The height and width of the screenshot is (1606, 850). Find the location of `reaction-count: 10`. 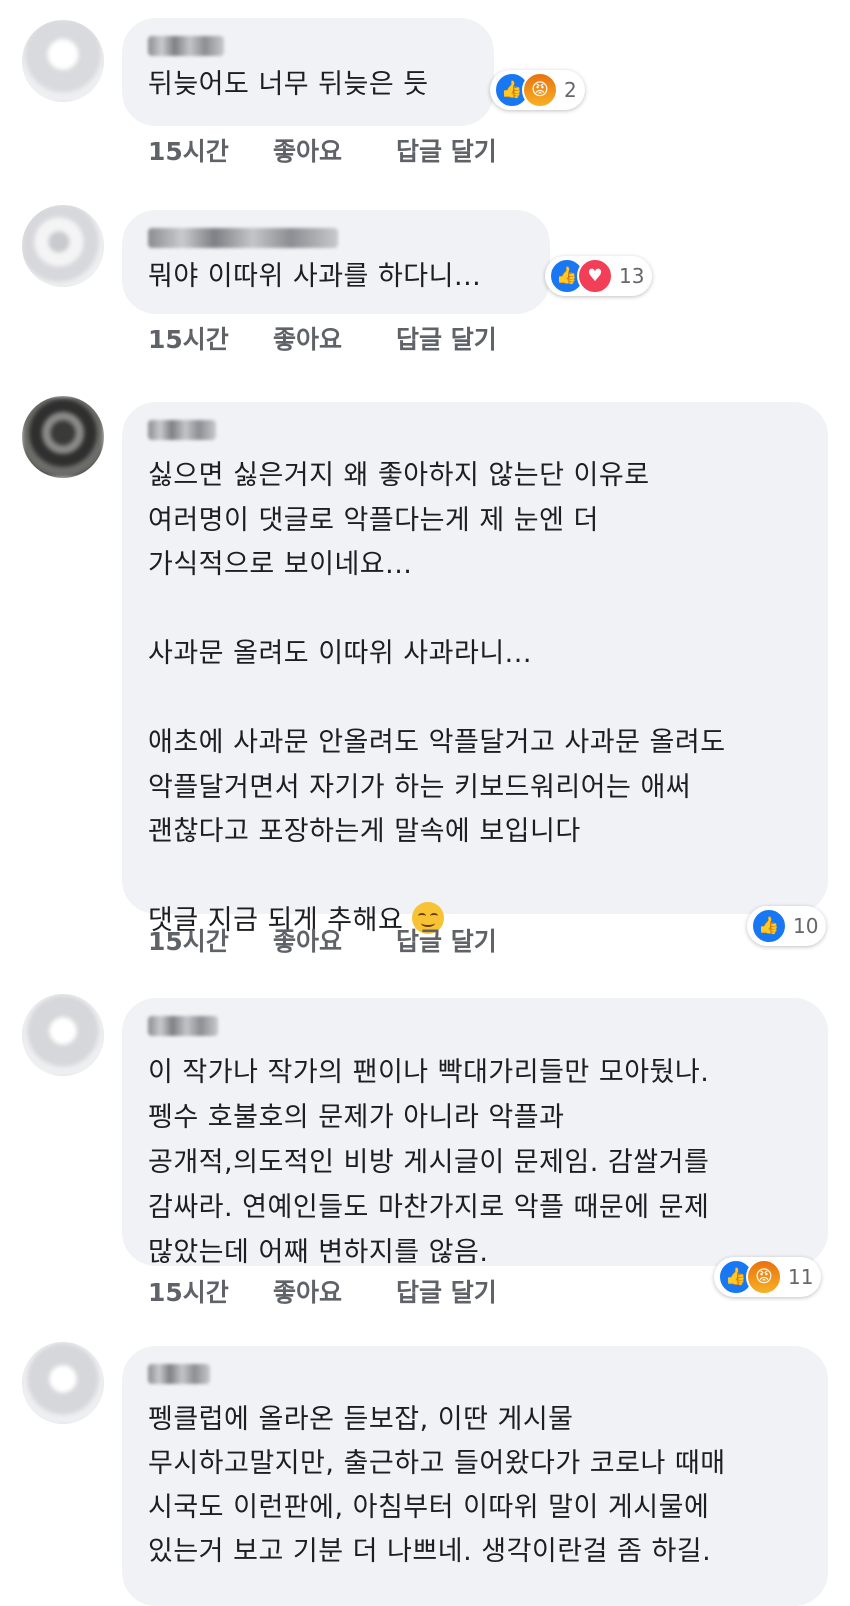

reaction-count: 10 is located at coordinates (806, 926).